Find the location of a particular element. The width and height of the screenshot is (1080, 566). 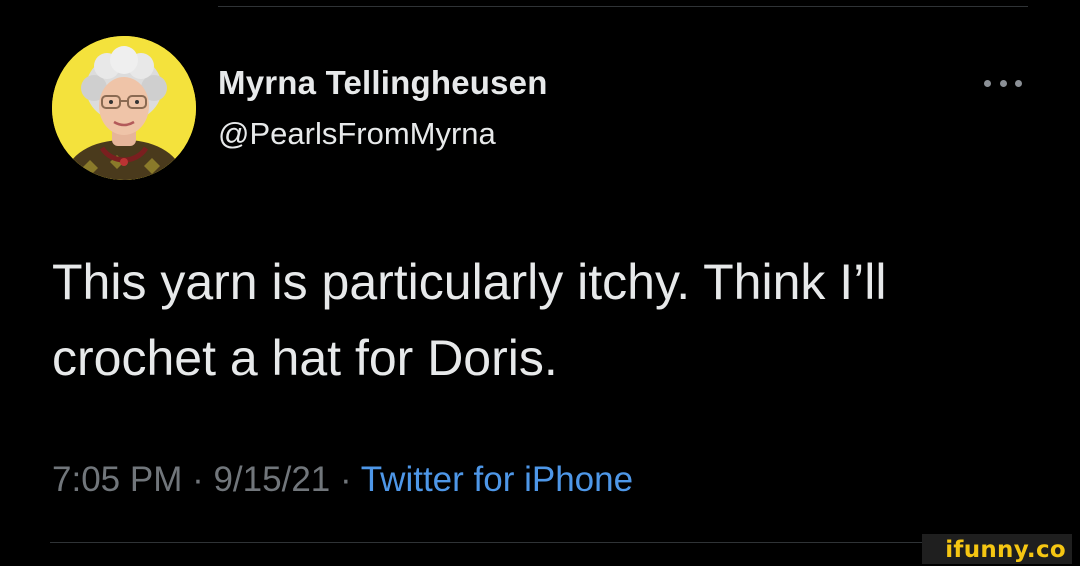

display-name: Myrna Tellingheusen is located at coordinates (383, 83).